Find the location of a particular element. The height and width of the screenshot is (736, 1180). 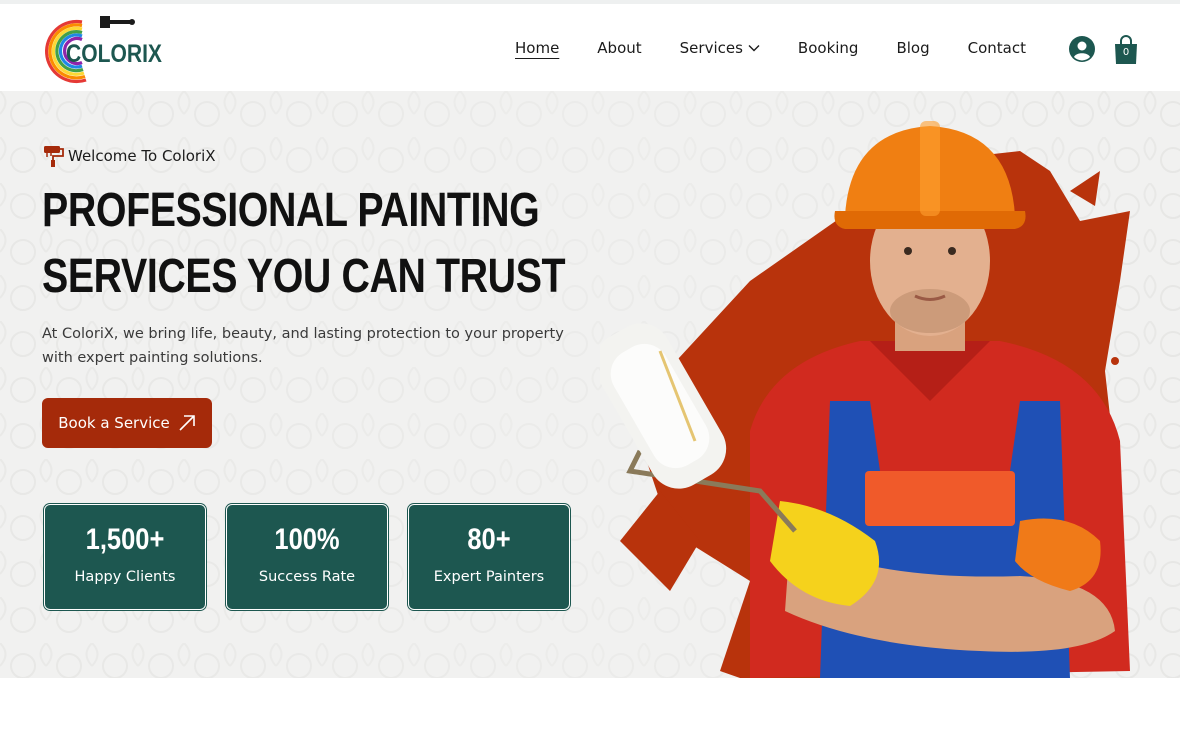

user-circle-icon is located at coordinates (1082, 49).